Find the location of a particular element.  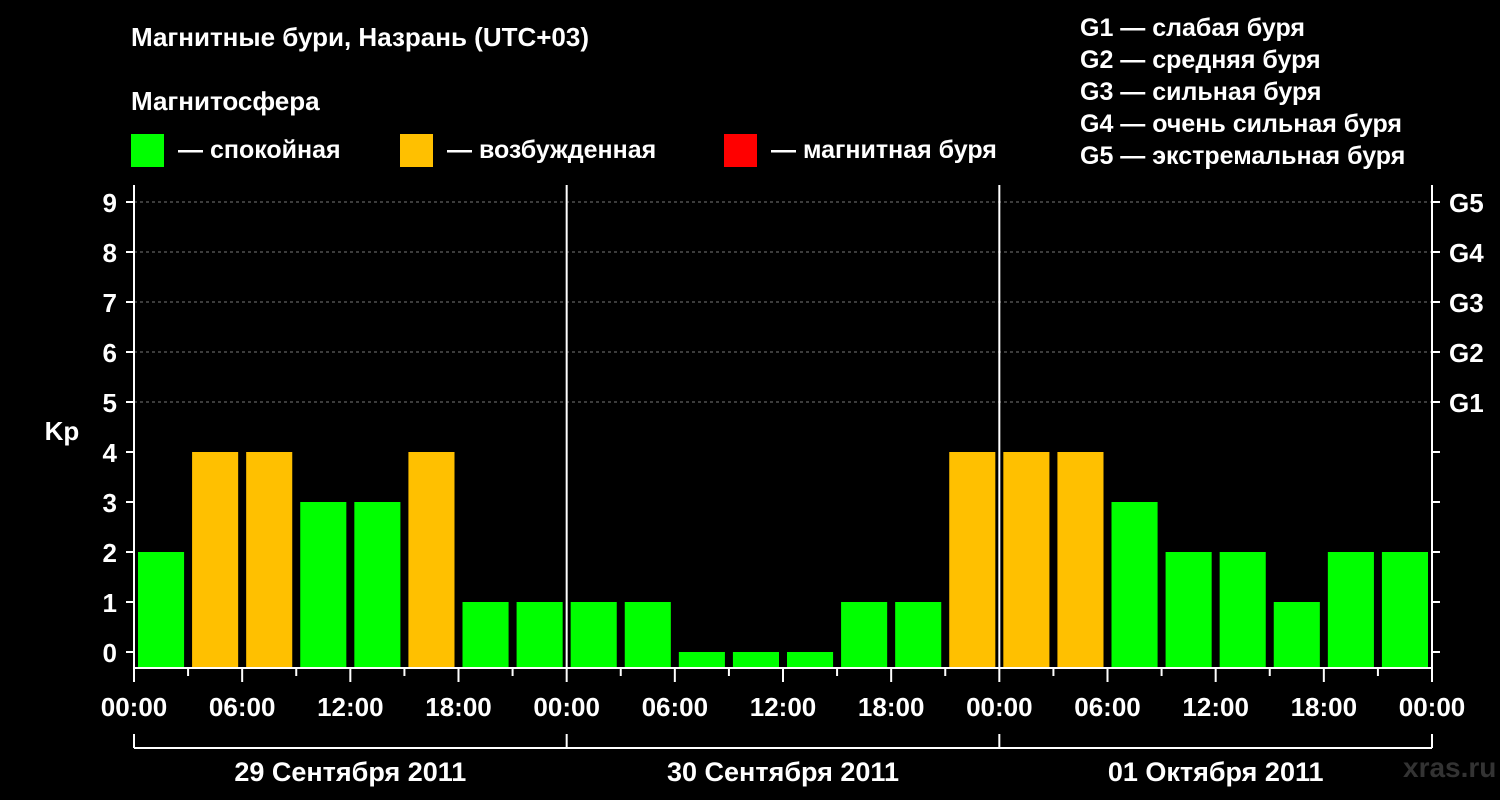

x-tick-label-9: 06:00 is located at coordinates (1107, 707).